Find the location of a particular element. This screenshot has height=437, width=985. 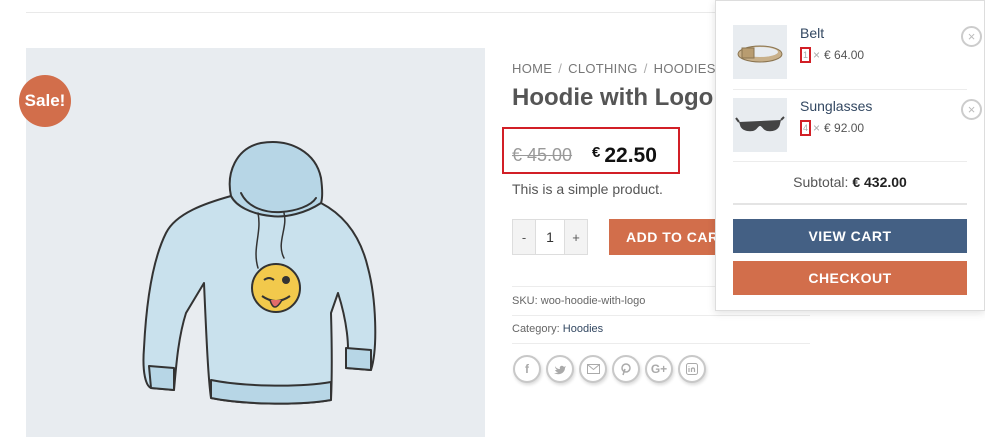

cart-item-price: € 64.00 is located at coordinates (844, 55).